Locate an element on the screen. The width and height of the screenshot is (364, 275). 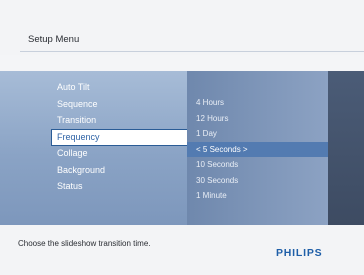
menu-item-transition: Transition is located at coordinates (122, 120).